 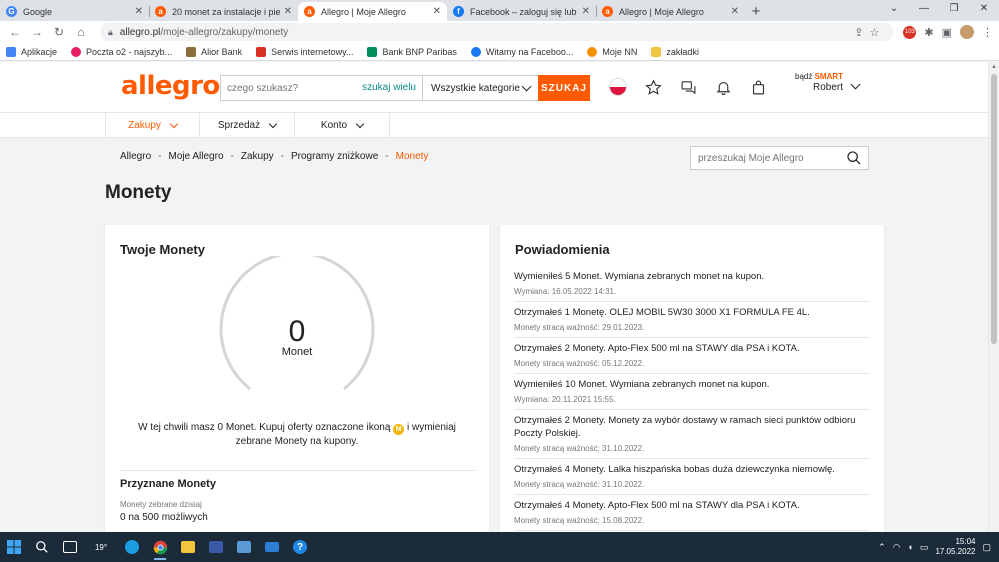 I want to click on mail-icon, so click(x=272, y=547).